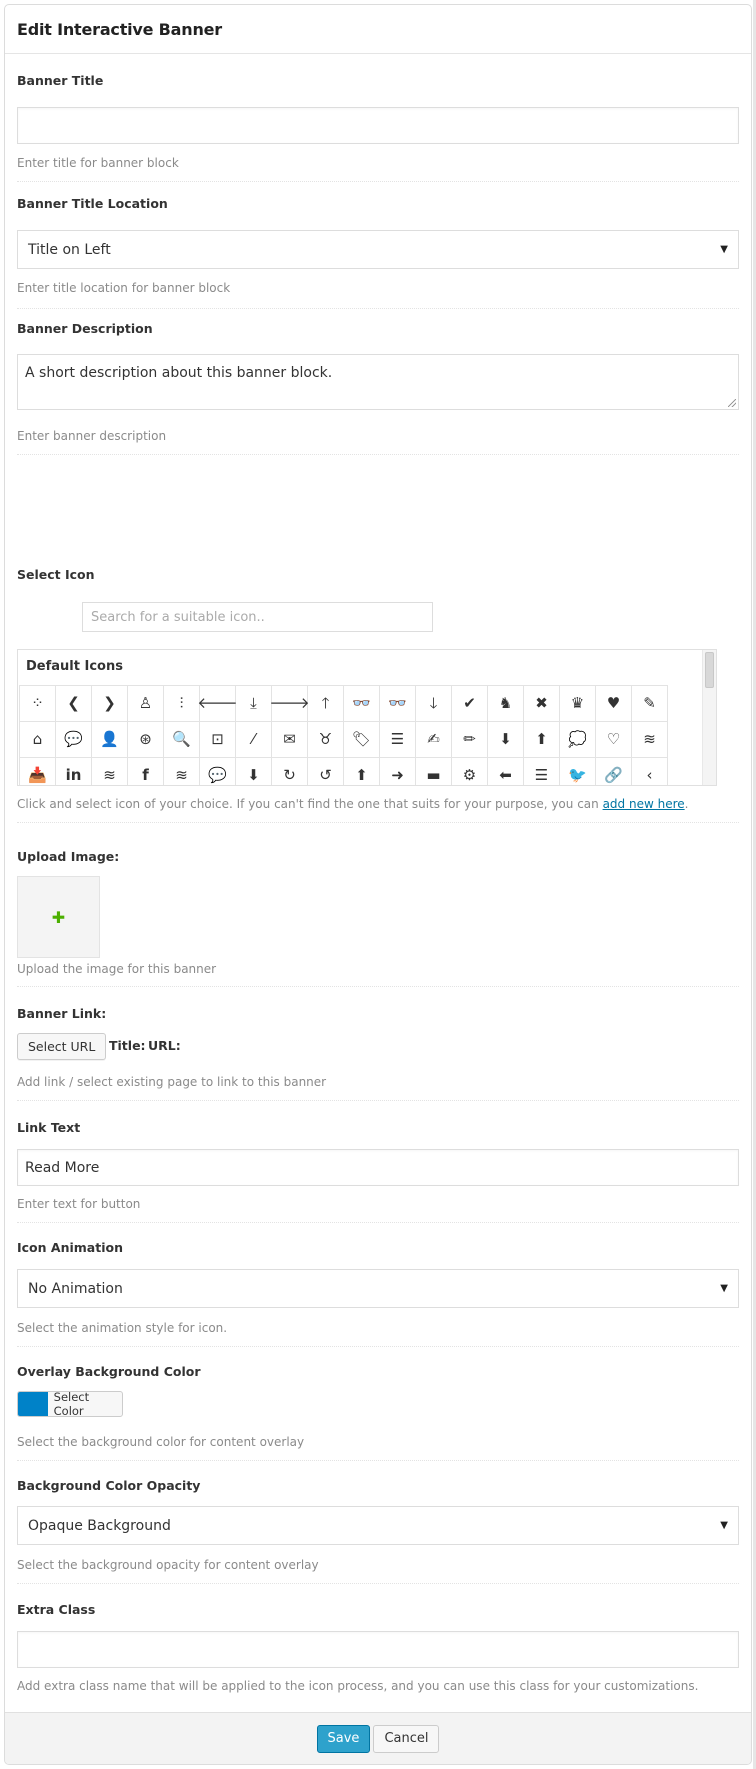 The height and width of the screenshot is (1769, 756). I want to click on icon-option: 👤, so click(110, 740).